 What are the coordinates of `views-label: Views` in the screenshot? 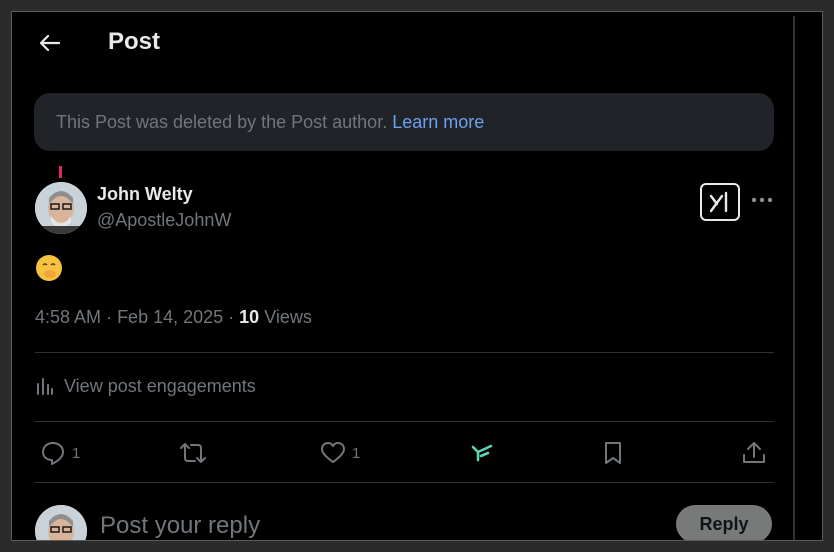 It's located at (288, 317).